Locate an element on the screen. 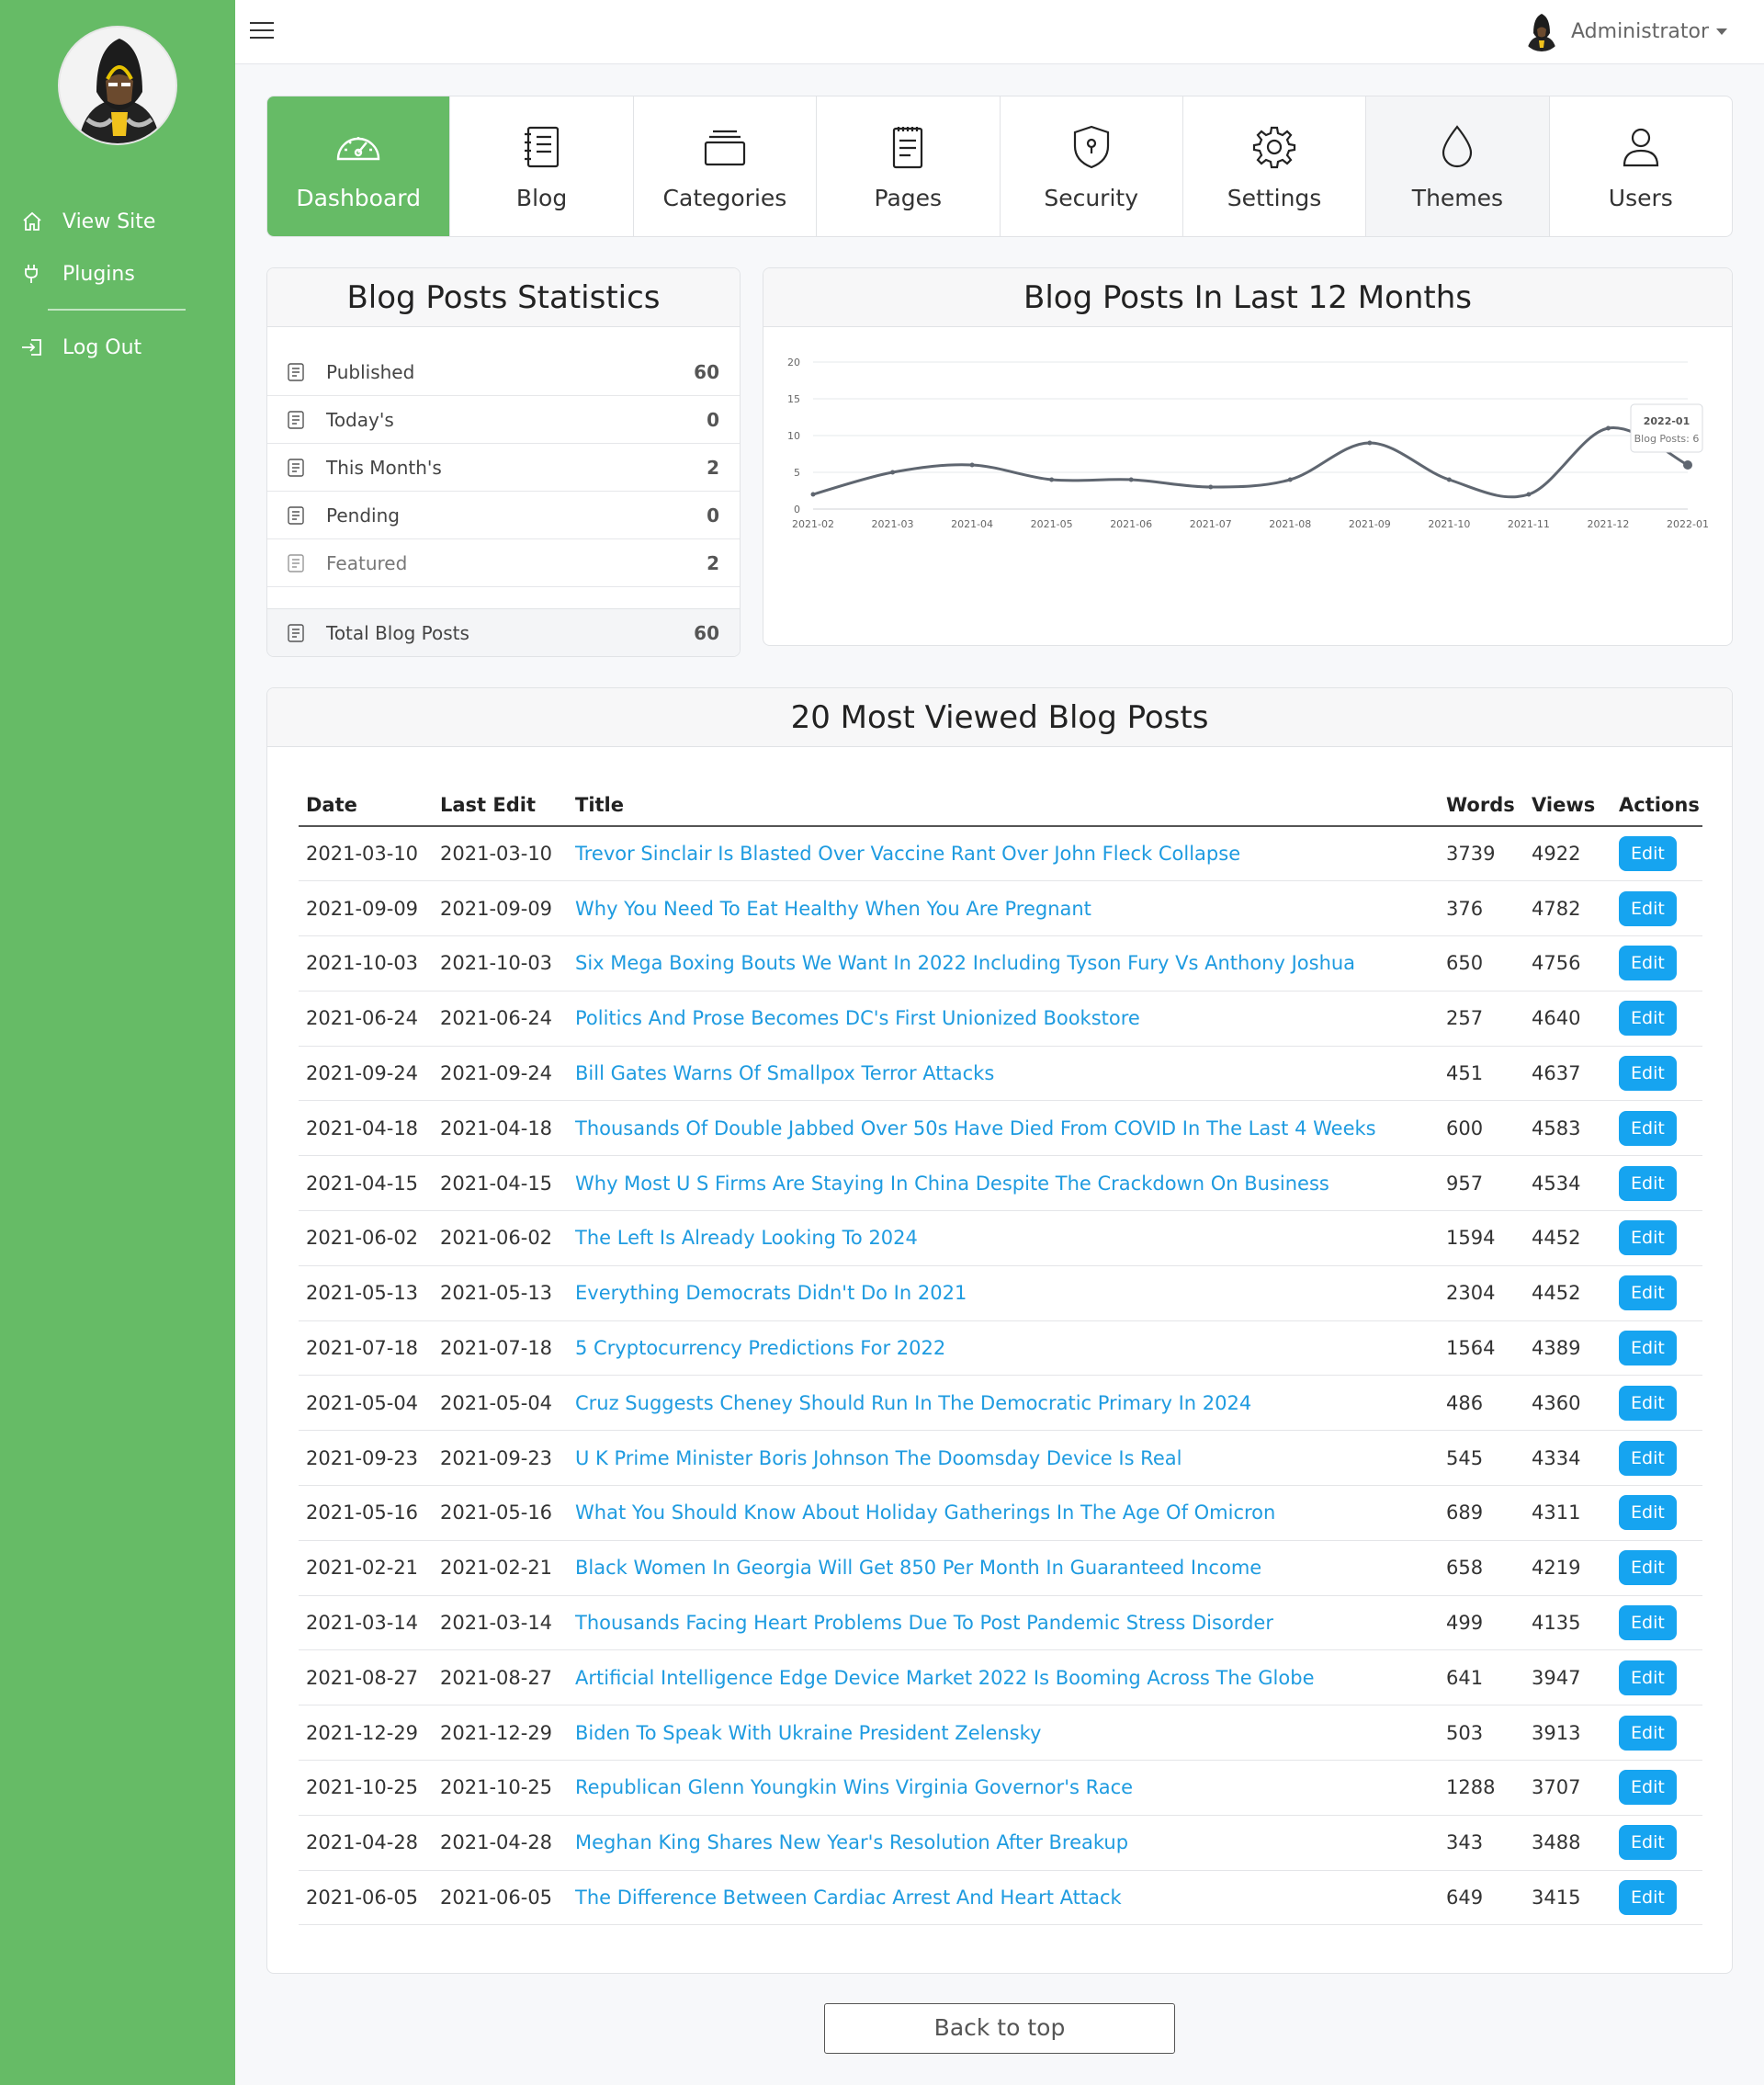 The image size is (1764, 2085). tab-categories: Categories is located at coordinates (726, 166).